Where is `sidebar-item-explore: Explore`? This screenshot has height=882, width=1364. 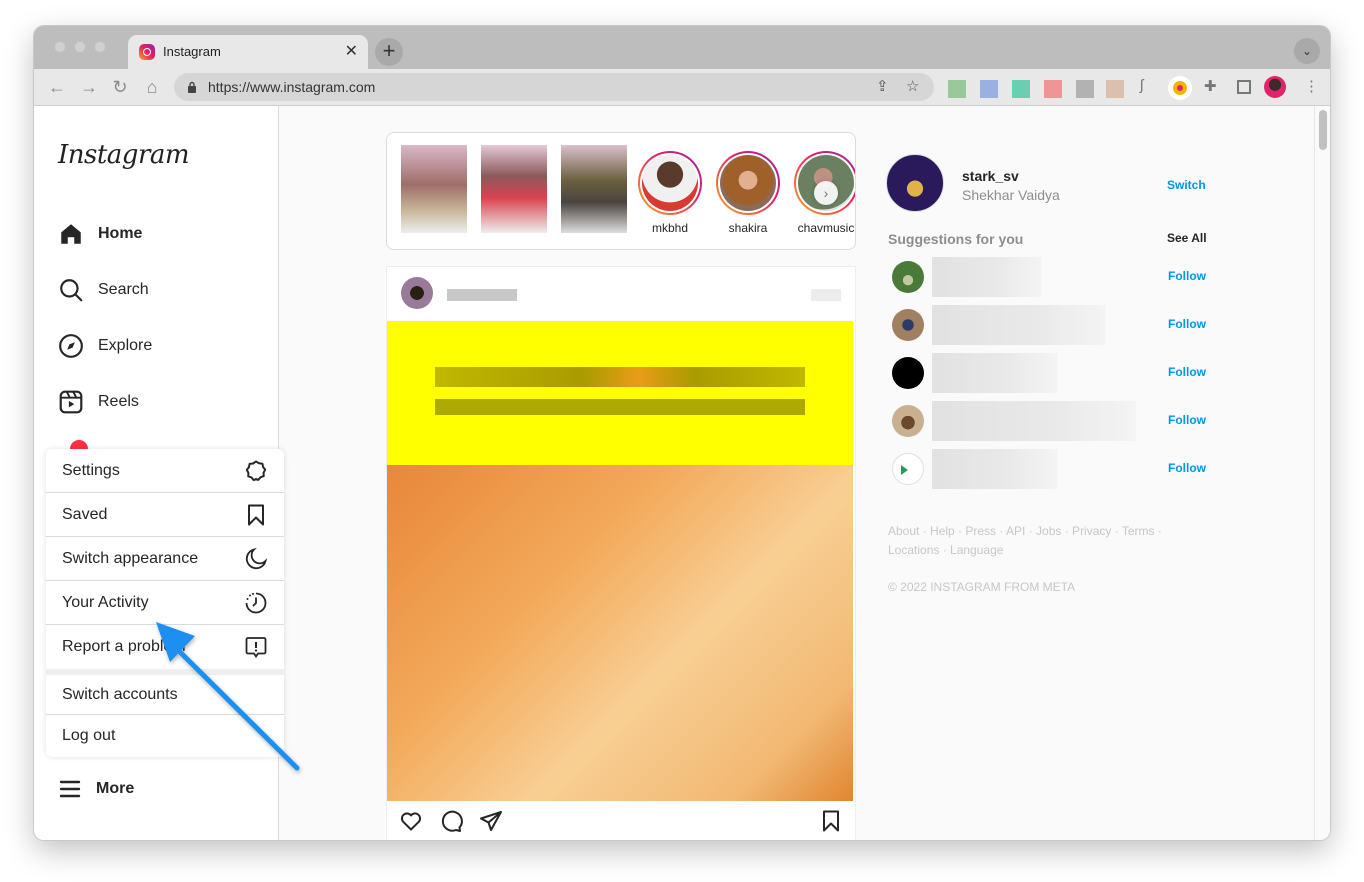
sidebar-item-explore: Explore is located at coordinates (105, 346).